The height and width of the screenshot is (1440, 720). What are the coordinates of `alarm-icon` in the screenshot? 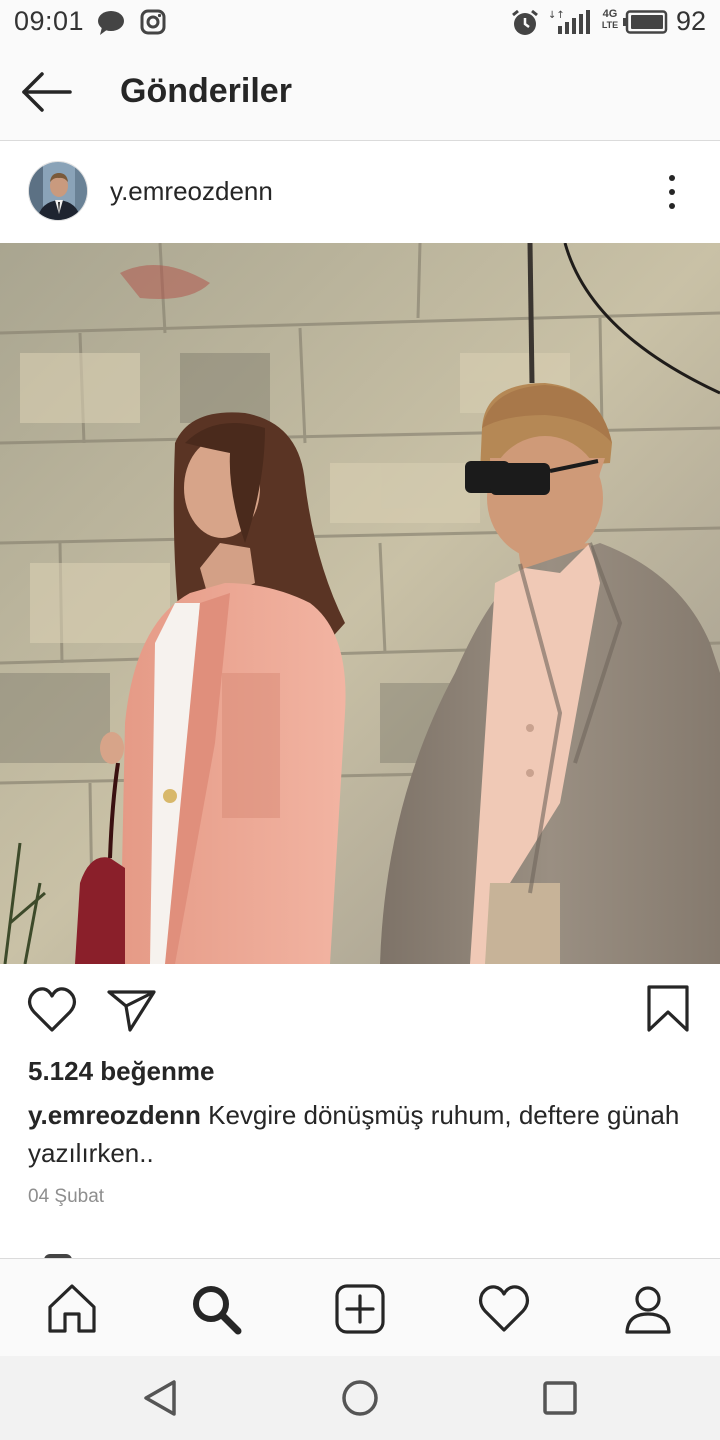 It's located at (525, 22).